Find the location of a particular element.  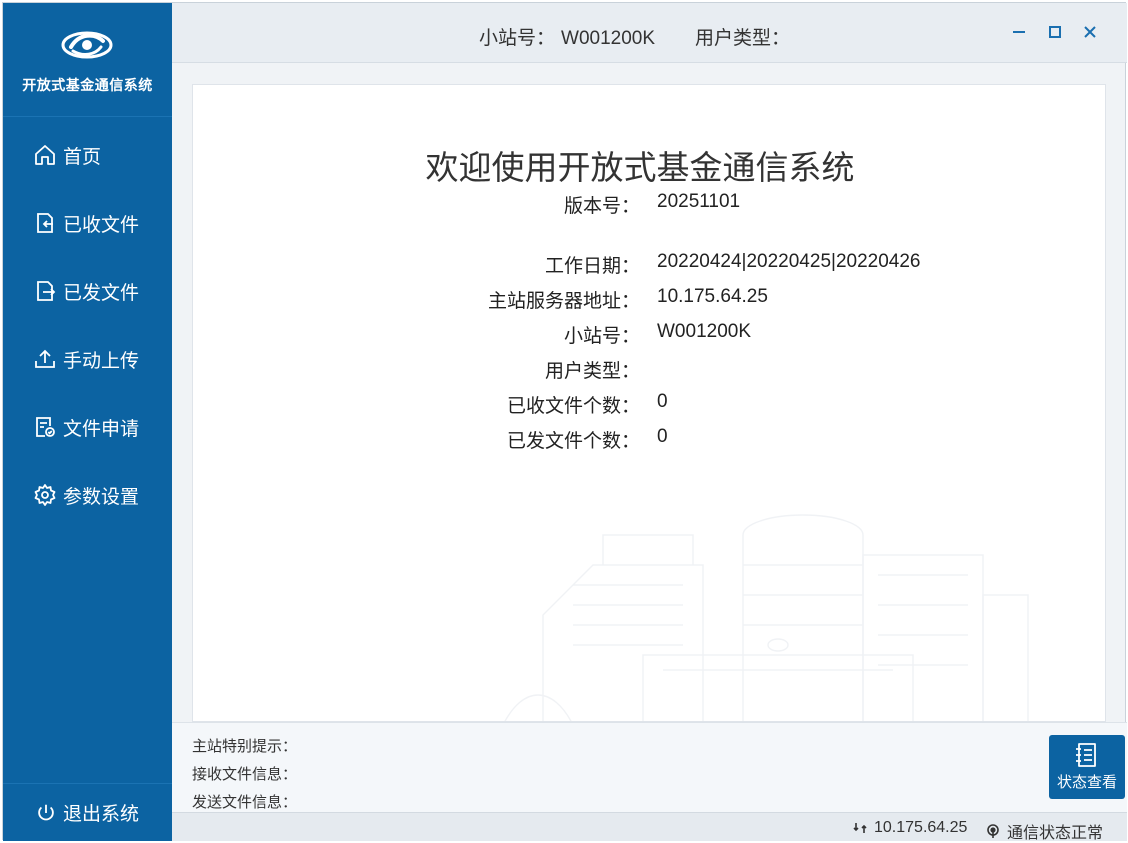

logout-button: 退出系统 is located at coordinates (87, 812).